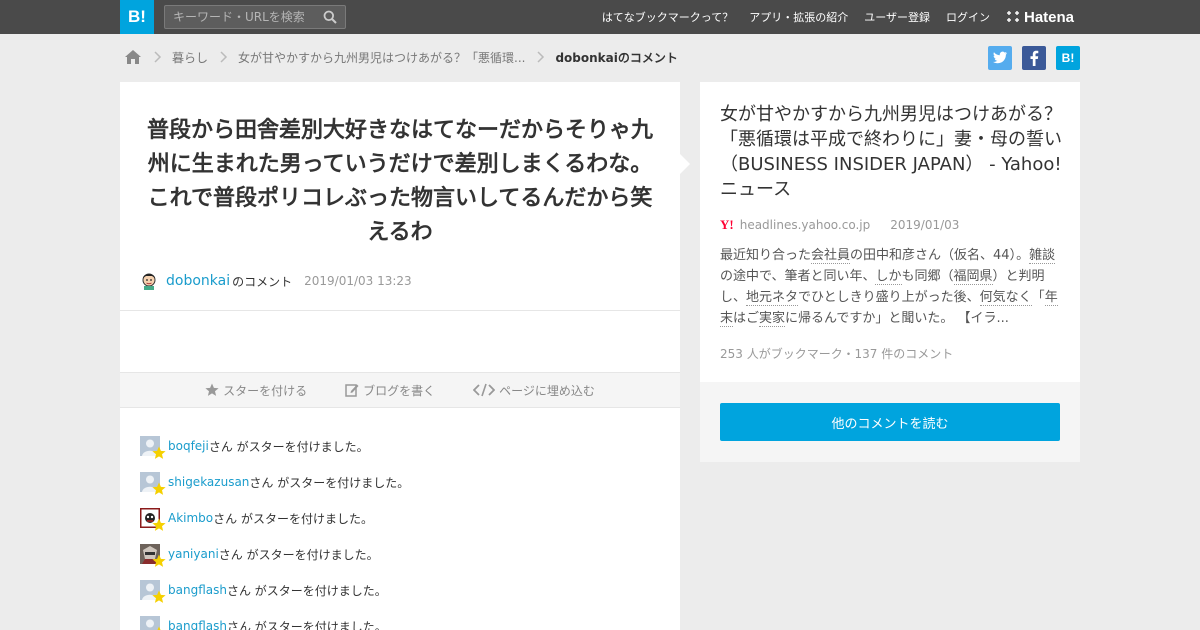 Image resolution: width=1200 pixels, height=630 pixels. Describe the element at coordinates (137, 17) in the screenshot. I see `hatena-bookmark-logo: B!` at that location.